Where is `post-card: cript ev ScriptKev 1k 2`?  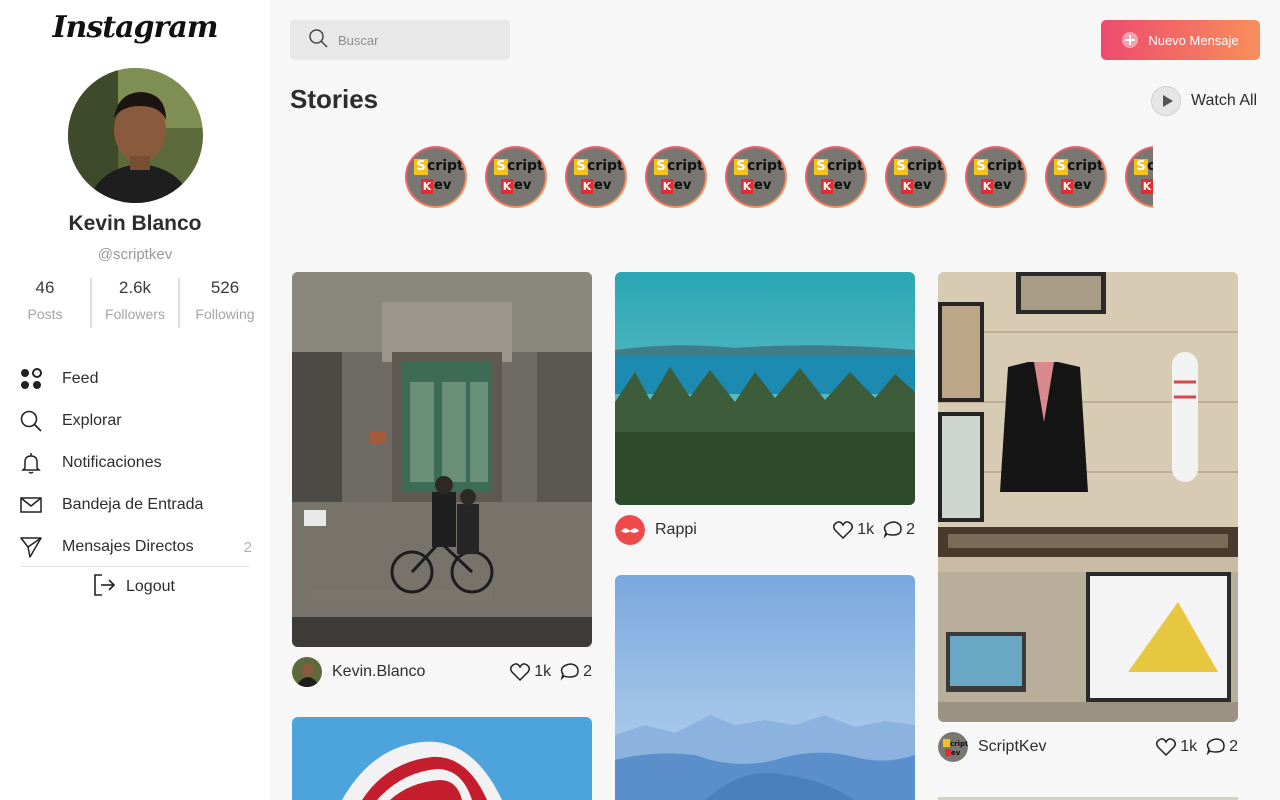
post-card: cript ev ScriptKev 1k 2 is located at coordinates (1088, 517).